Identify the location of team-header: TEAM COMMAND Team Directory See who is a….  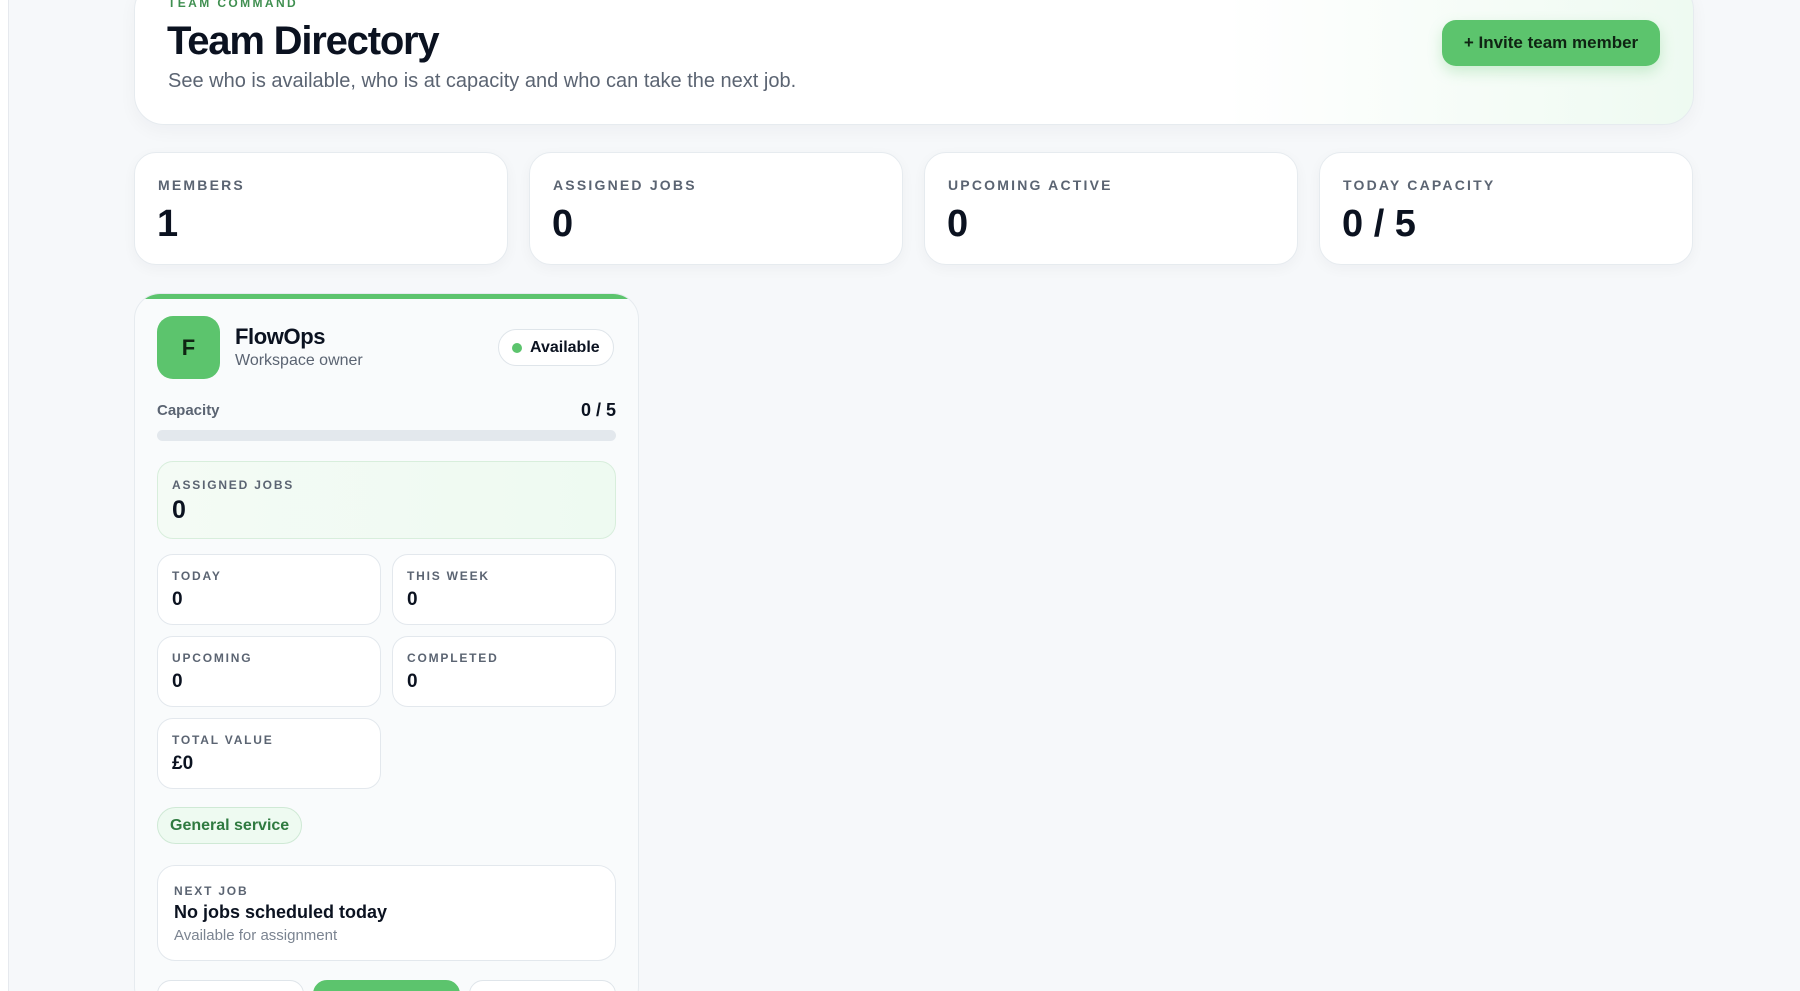
(914, 62).